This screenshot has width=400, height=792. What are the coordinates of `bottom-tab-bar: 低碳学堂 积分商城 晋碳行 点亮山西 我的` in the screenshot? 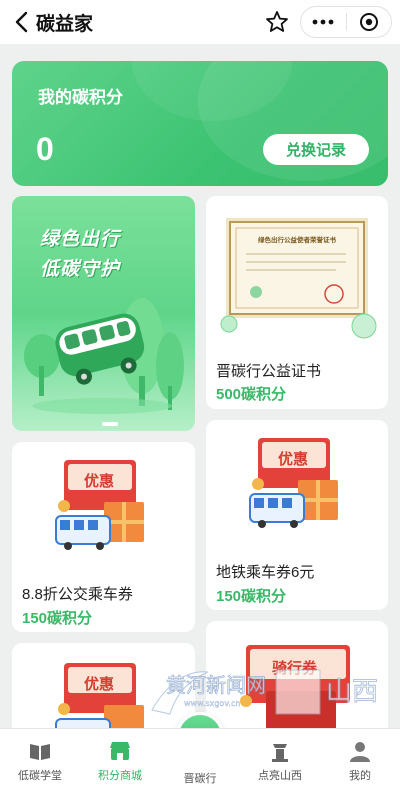 It's located at (200, 760).